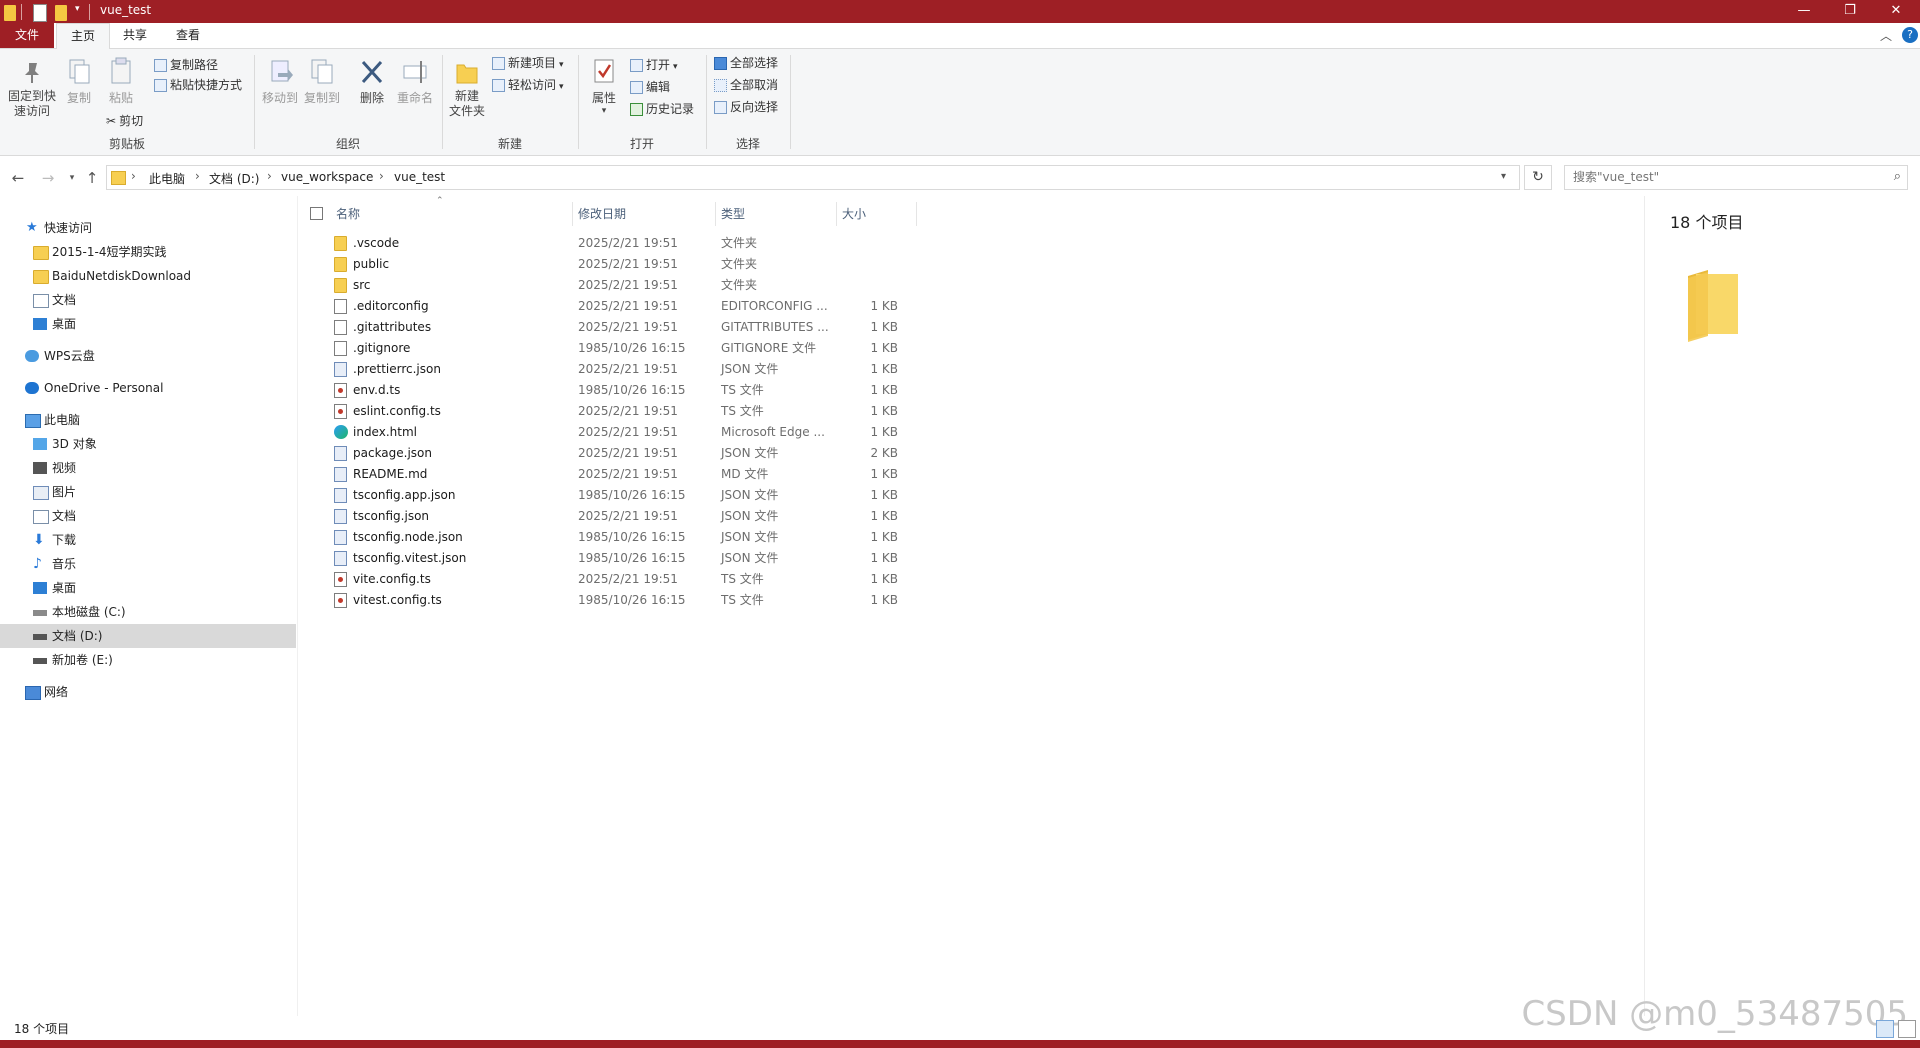 The height and width of the screenshot is (1048, 1920). What do you see at coordinates (297, 606) in the screenshot?
I see `pane-splitter` at bounding box center [297, 606].